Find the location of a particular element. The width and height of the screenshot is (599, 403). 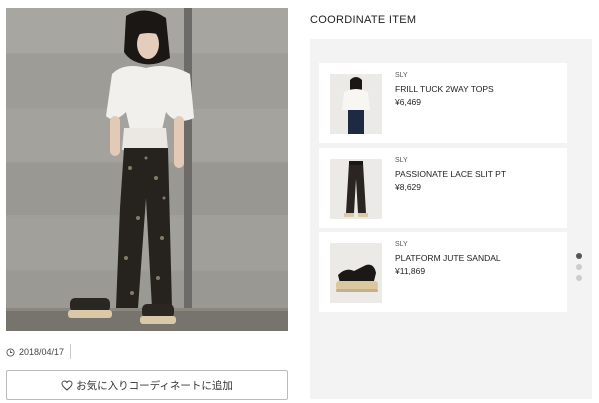

item-price: ¥8,629 is located at coordinates (408, 187).